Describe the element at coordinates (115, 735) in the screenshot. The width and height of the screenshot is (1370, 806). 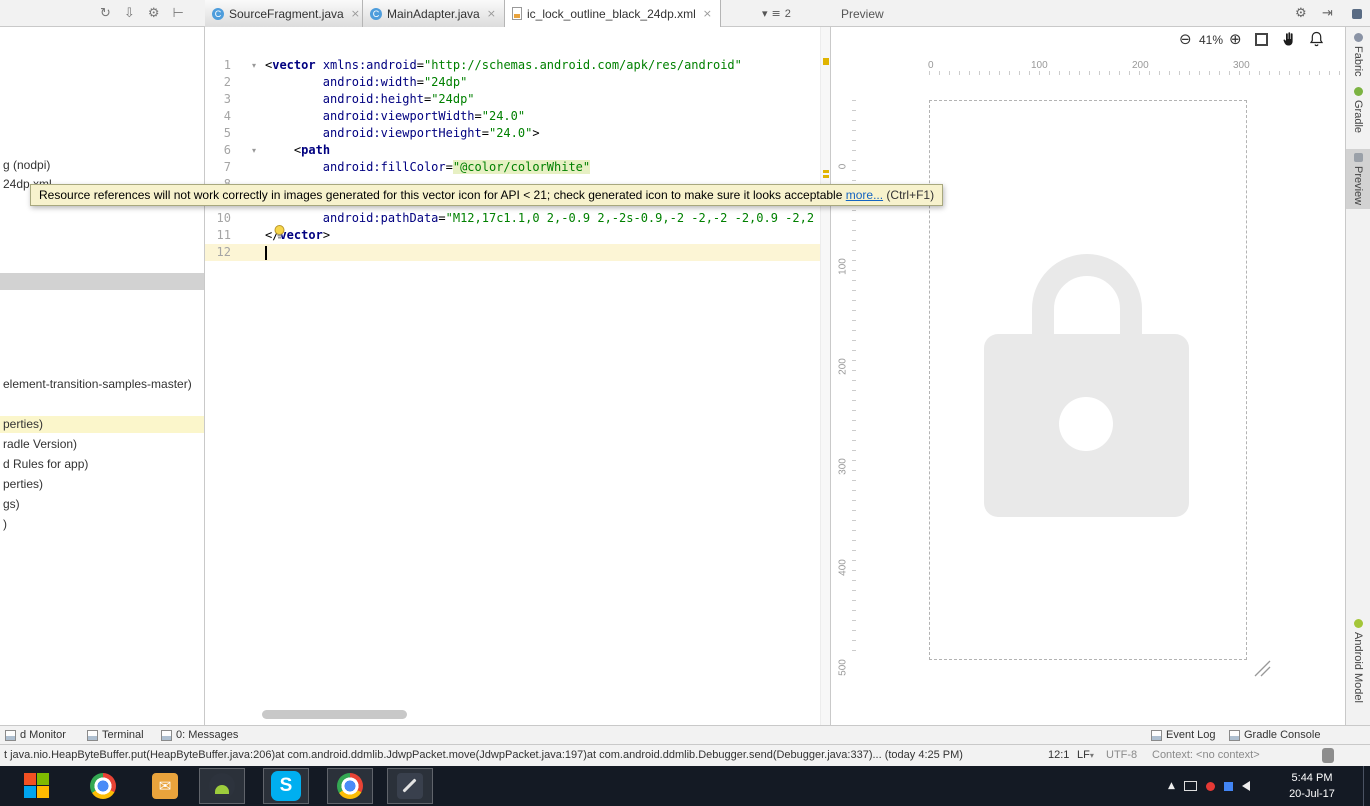
I see `toolwindow-button: Terminal` at that location.